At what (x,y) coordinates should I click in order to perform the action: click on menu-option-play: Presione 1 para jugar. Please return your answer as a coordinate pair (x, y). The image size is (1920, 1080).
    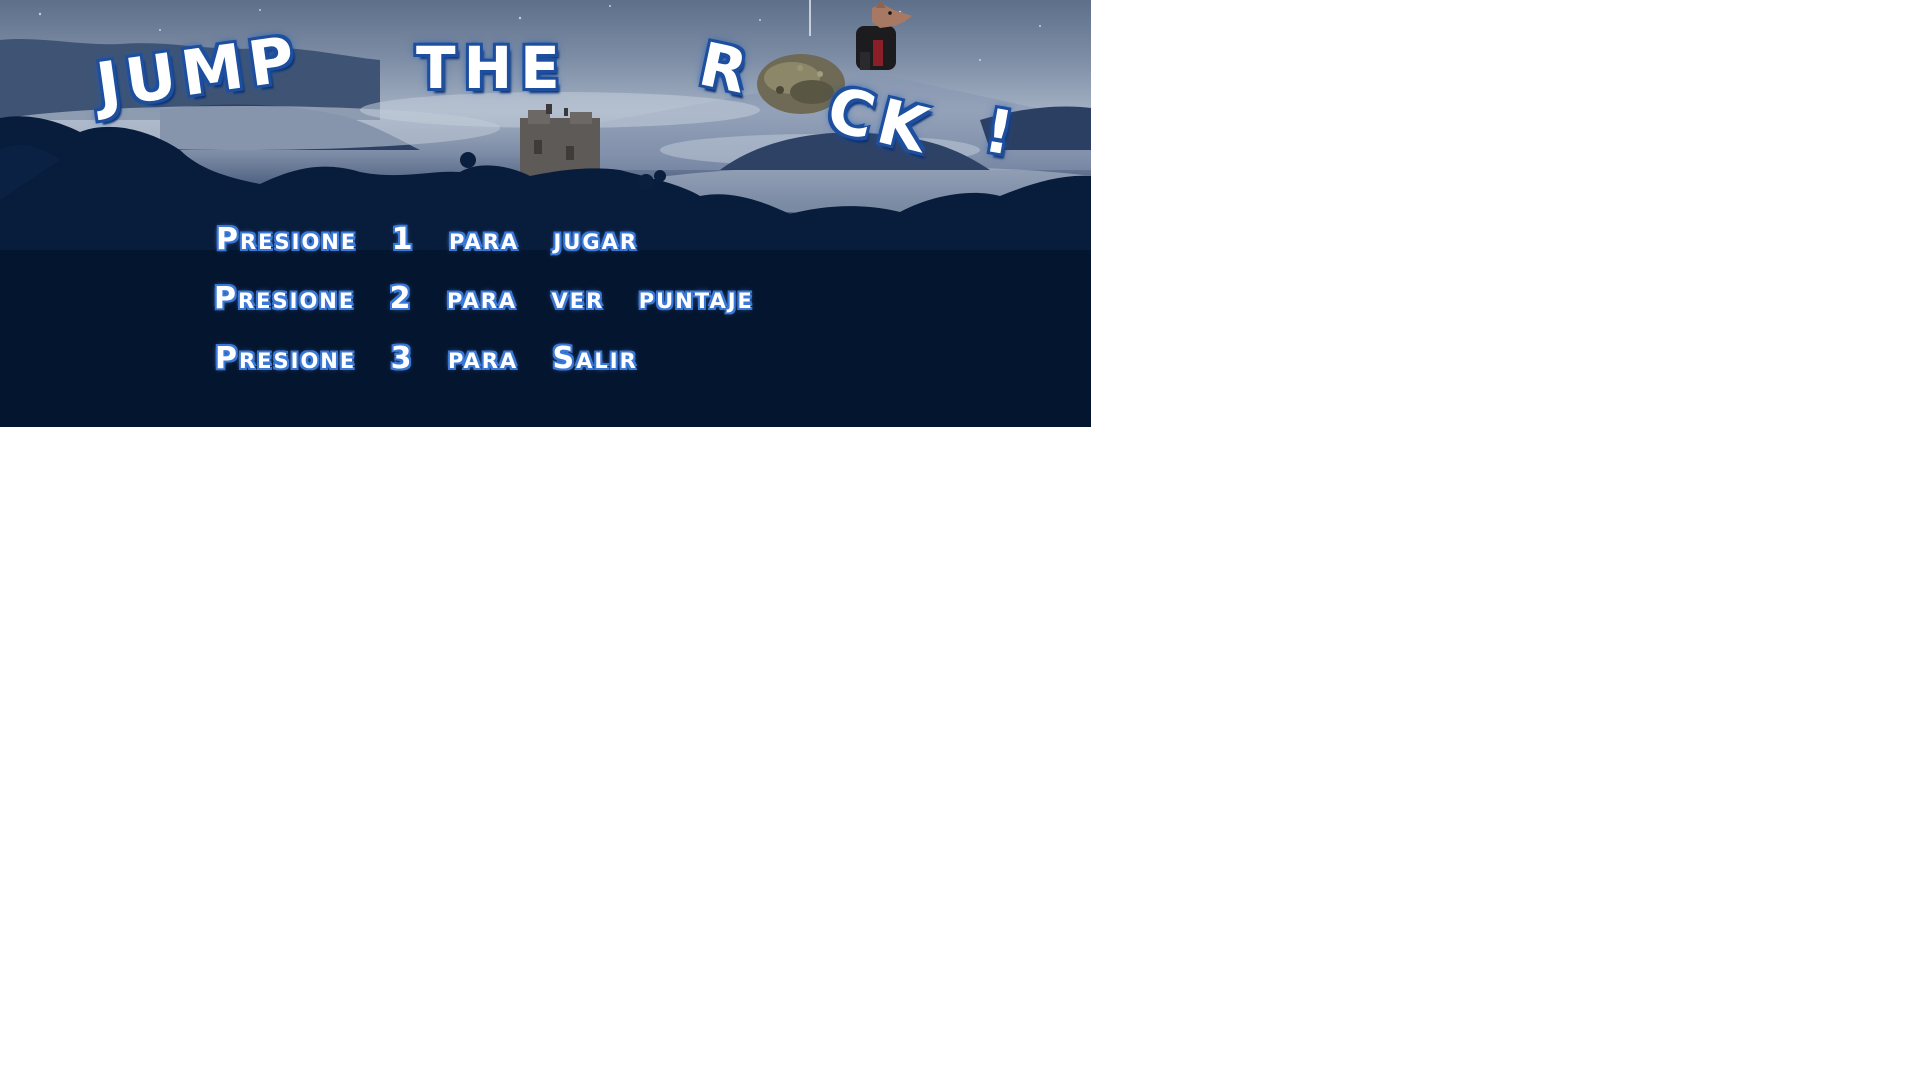
    Looking at the image, I should click on (427, 239).